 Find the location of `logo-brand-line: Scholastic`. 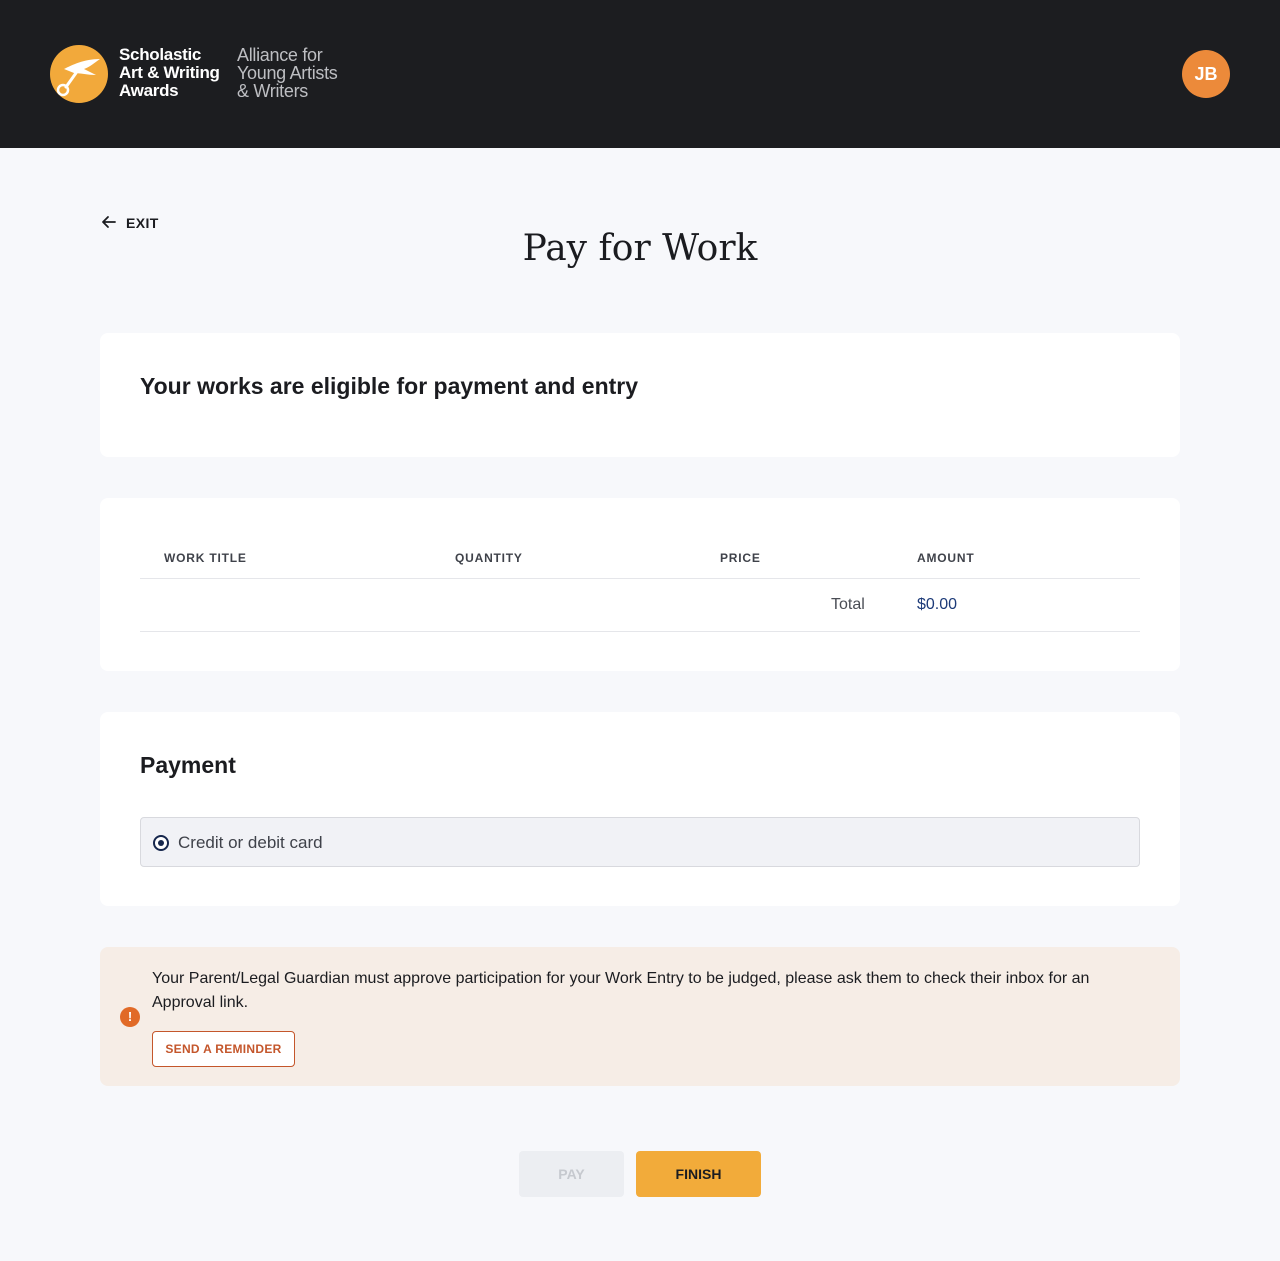

logo-brand-line: Scholastic is located at coordinates (160, 54).